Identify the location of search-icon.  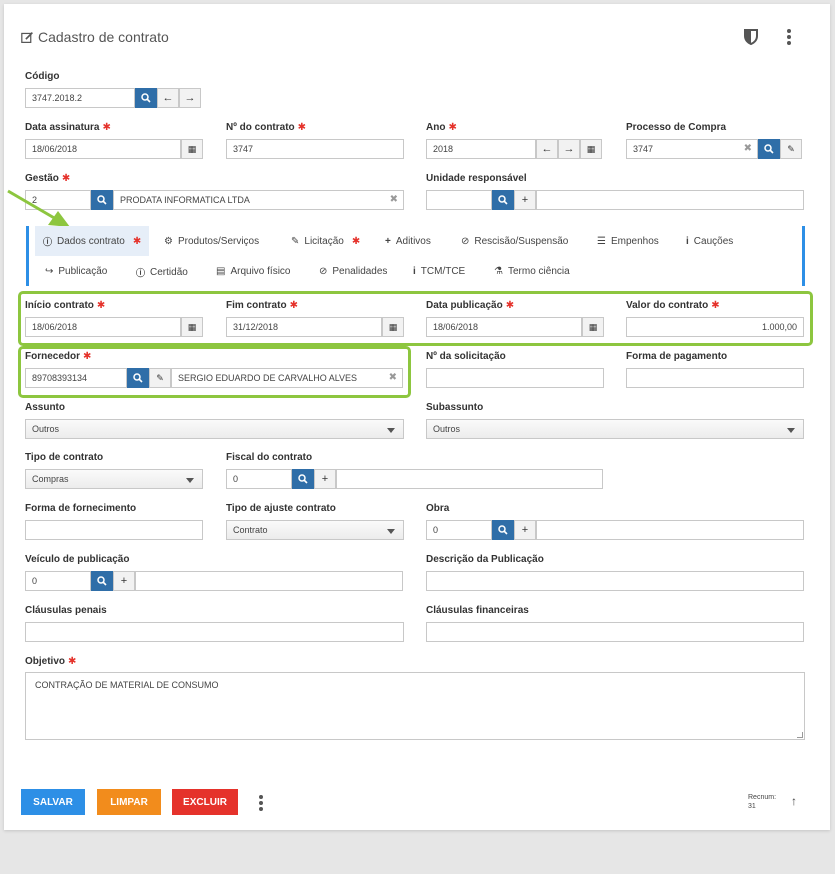
(102, 200).